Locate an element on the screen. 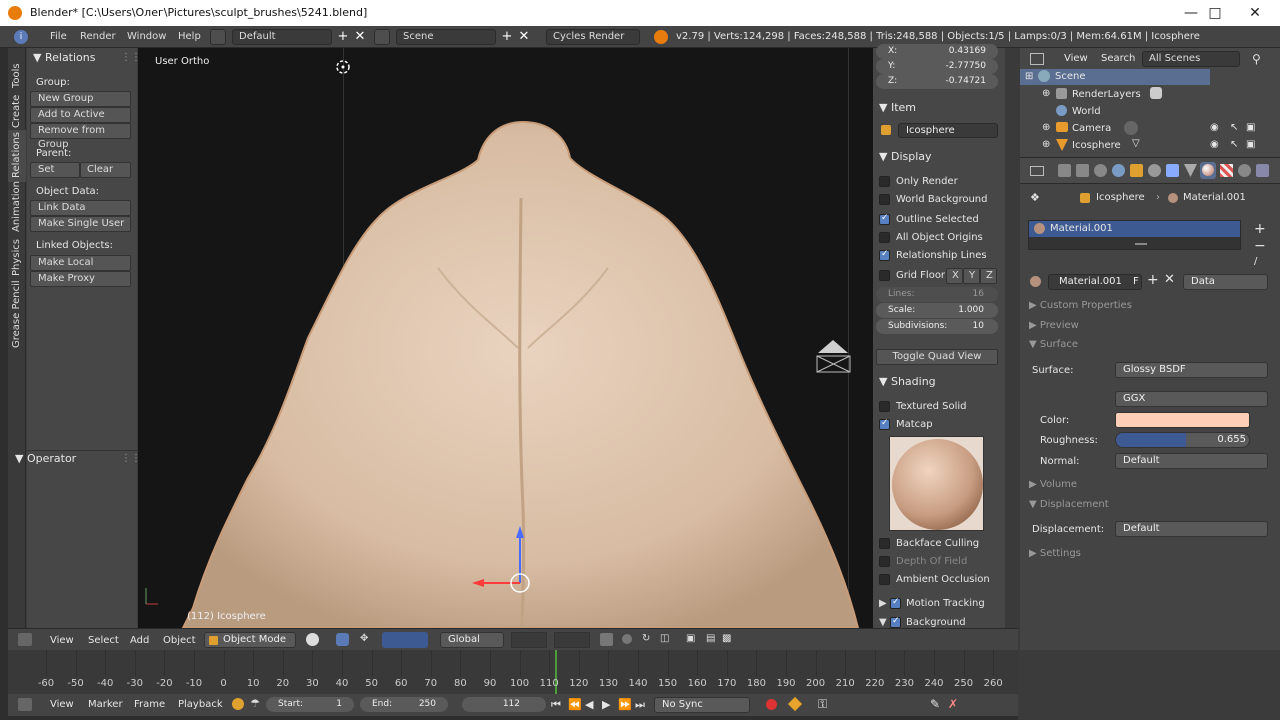  timeline-editor-icon is located at coordinates (25, 704).